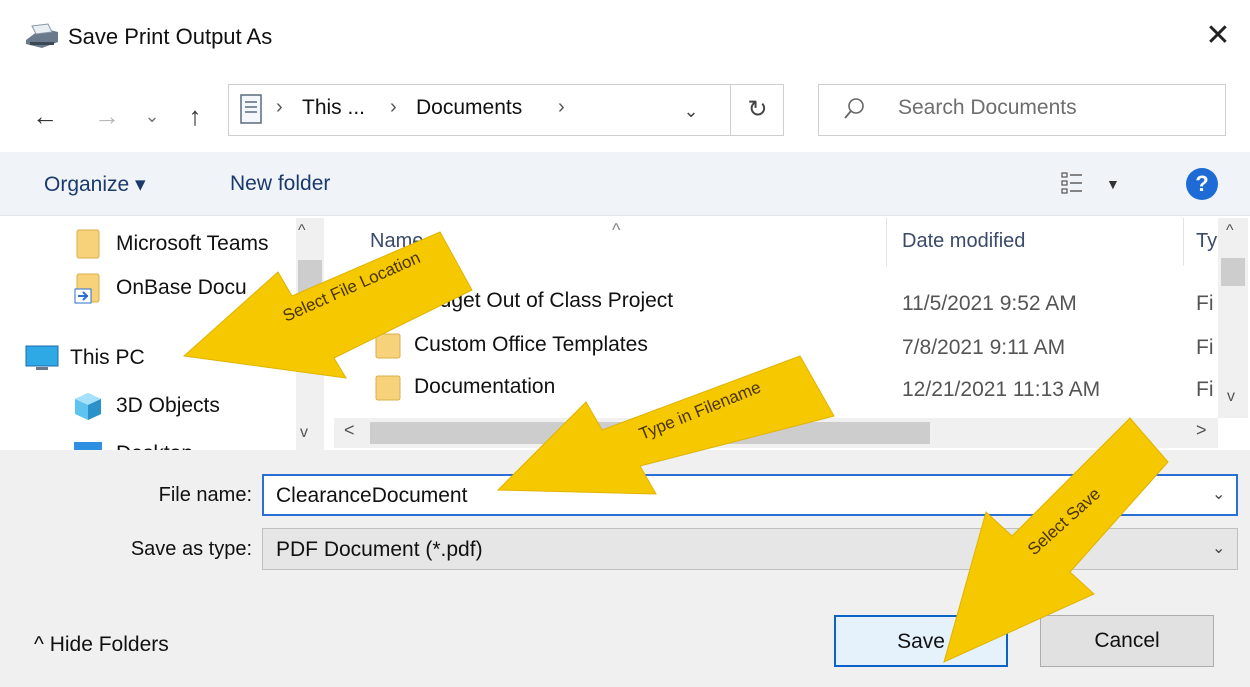 The image size is (1250, 687). What do you see at coordinates (665, 425) in the screenshot?
I see `type-filename-arrow: Type in Filename` at bounding box center [665, 425].